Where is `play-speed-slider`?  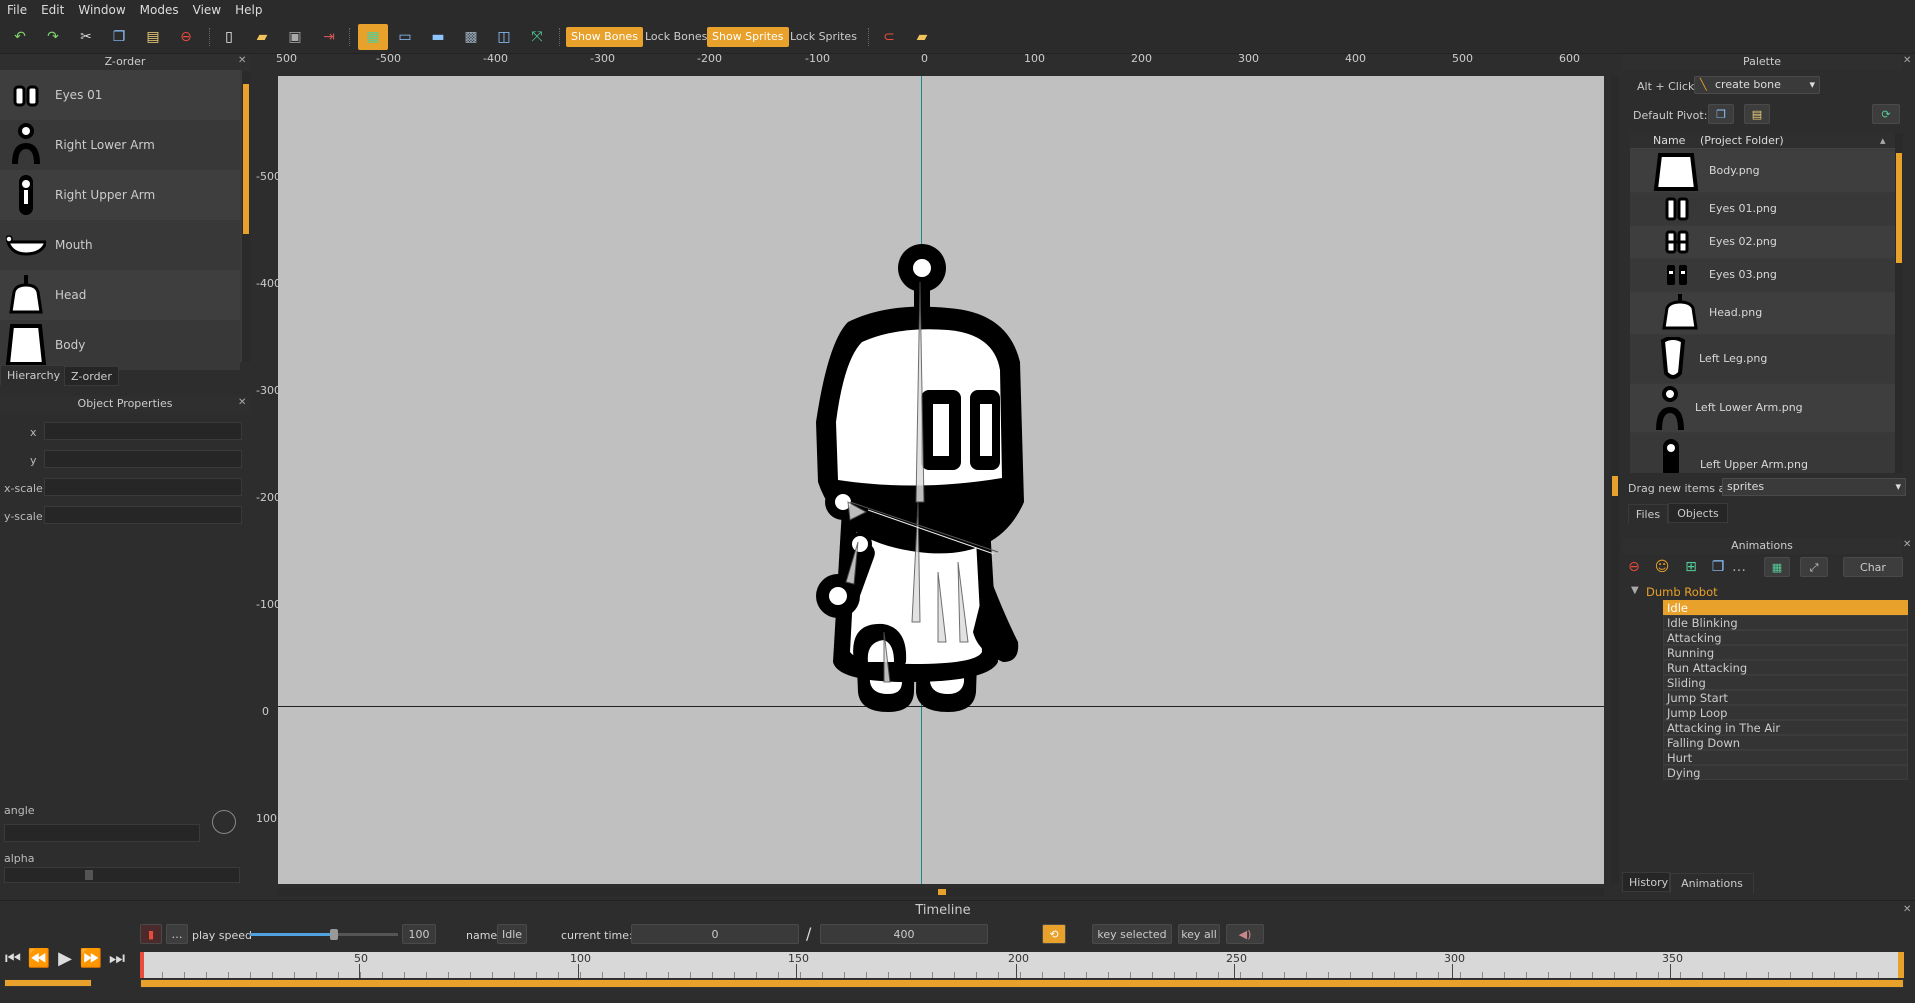 play-speed-slider is located at coordinates (324, 934).